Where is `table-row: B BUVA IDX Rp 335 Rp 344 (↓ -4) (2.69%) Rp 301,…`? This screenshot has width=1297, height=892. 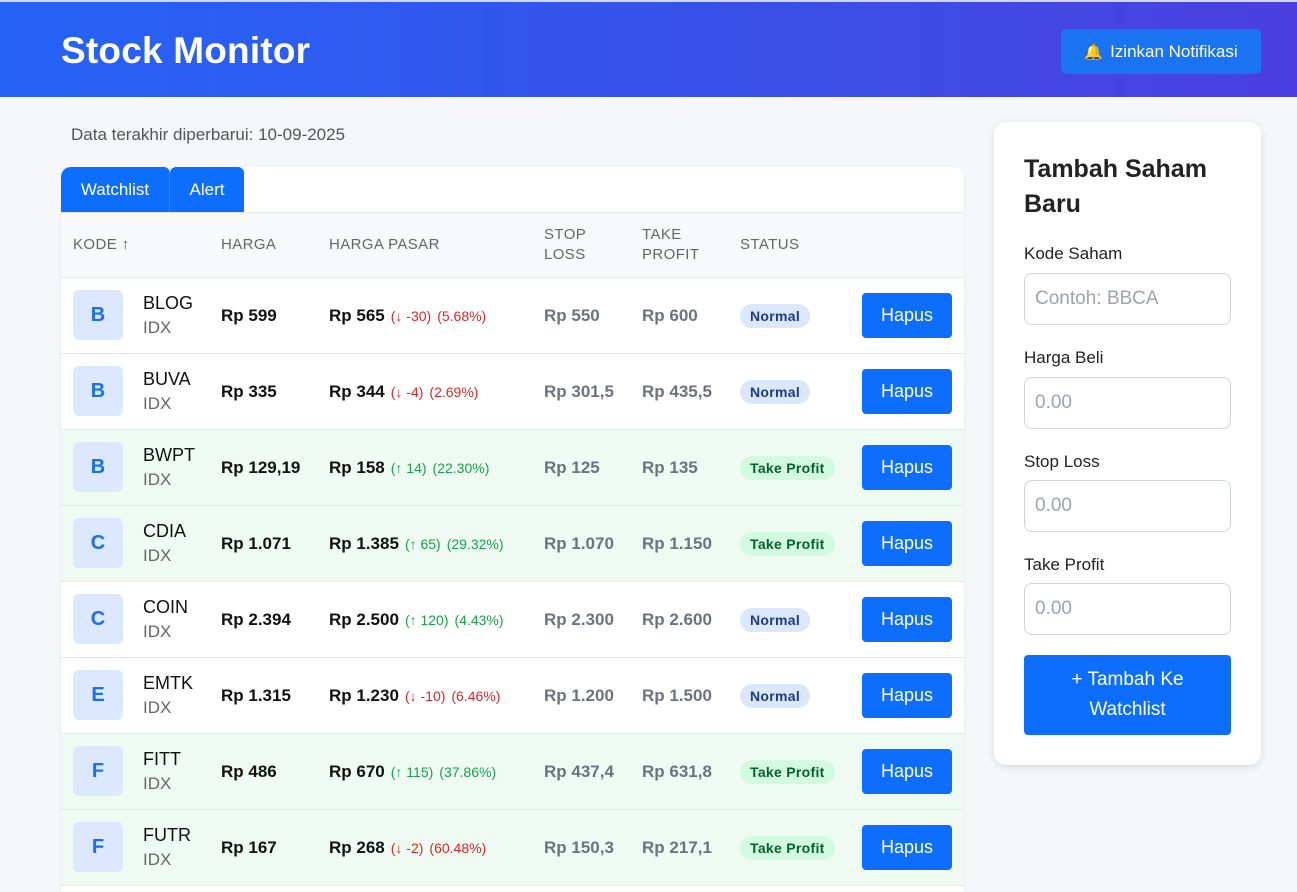
table-row: B BUVA IDX Rp 335 Rp 344 (↓ -4) (2.69%) Rp 301,… is located at coordinates (512, 392).